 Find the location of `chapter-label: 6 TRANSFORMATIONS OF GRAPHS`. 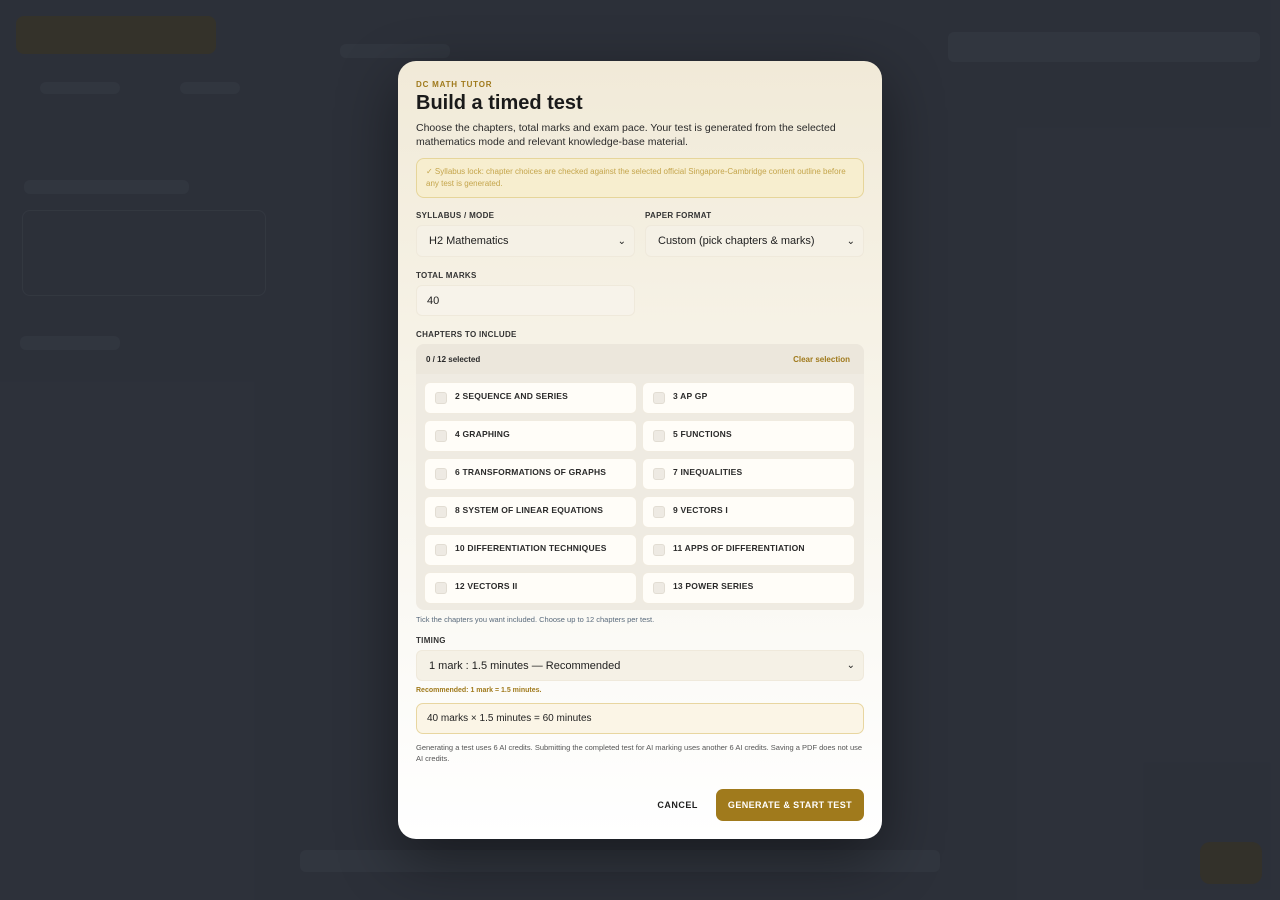

chapter-label: 6 TRANSFORMATIONS OF GRAPHS is located at coordinates (531, 472).